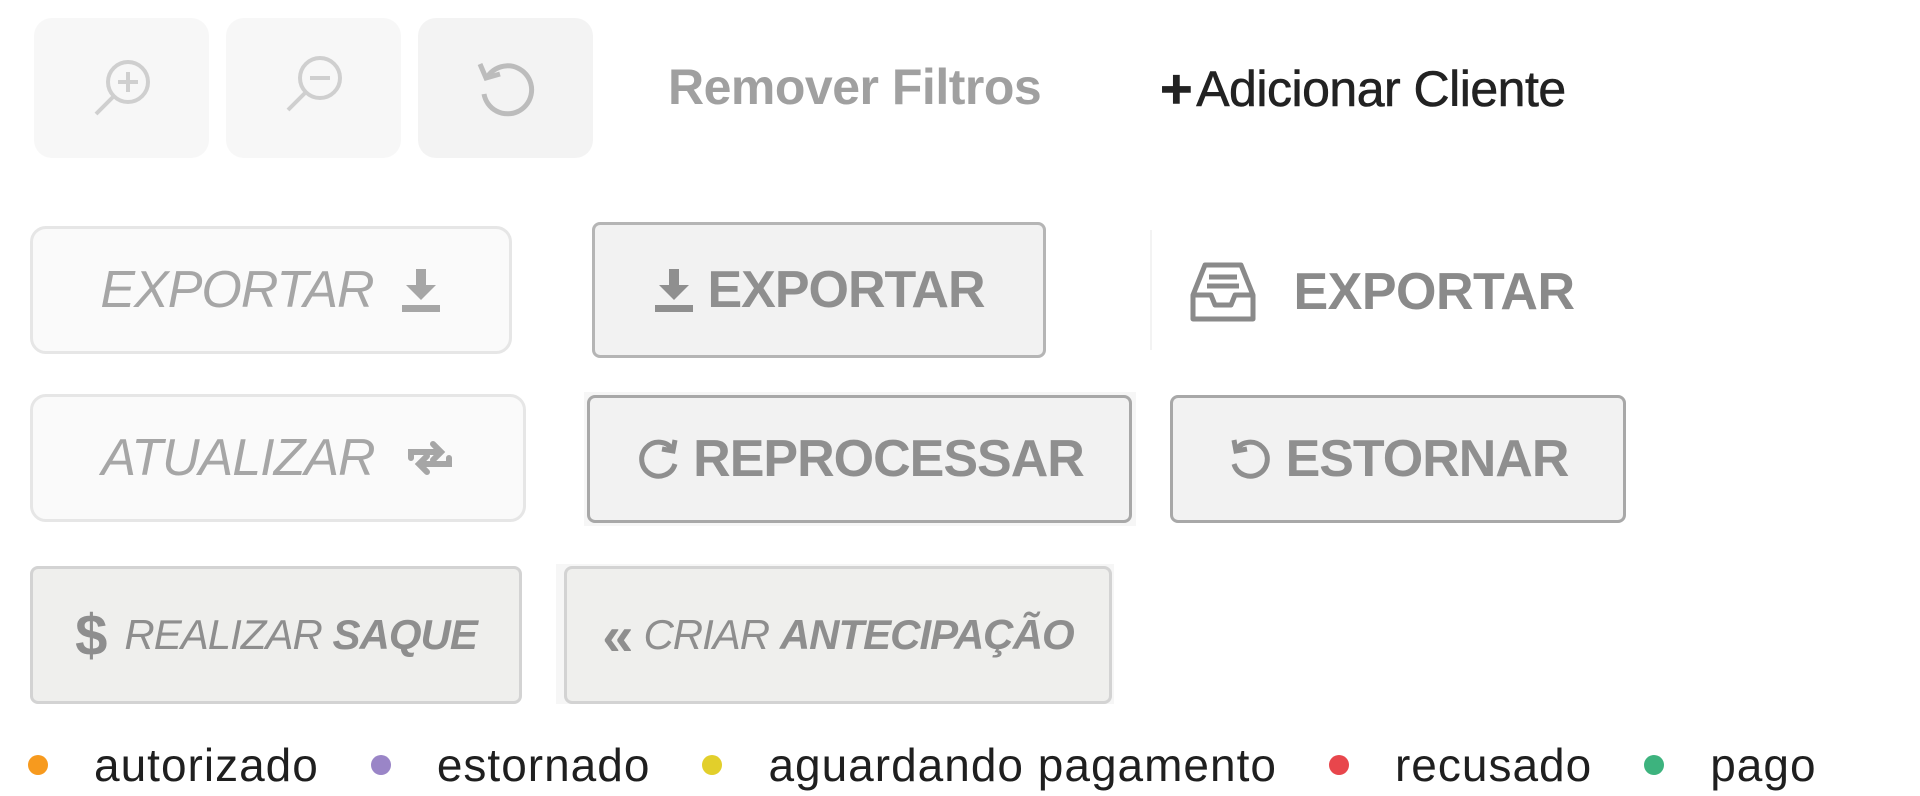 Image resolution: width=1920 pixels, height=796 pixels. Describe the element at coordinates (430, 458) in the screenshot. I see `refresh-icon` at that location.